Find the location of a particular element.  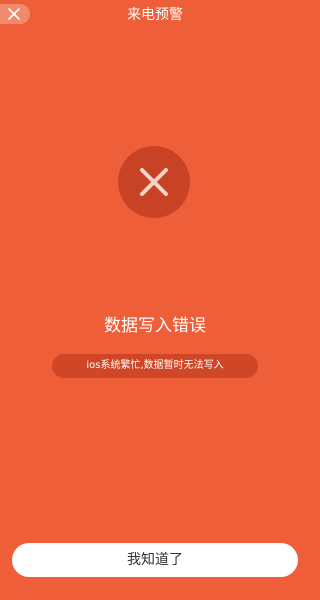

top-bar: 来电预警 is located at coordinates (155, 16).